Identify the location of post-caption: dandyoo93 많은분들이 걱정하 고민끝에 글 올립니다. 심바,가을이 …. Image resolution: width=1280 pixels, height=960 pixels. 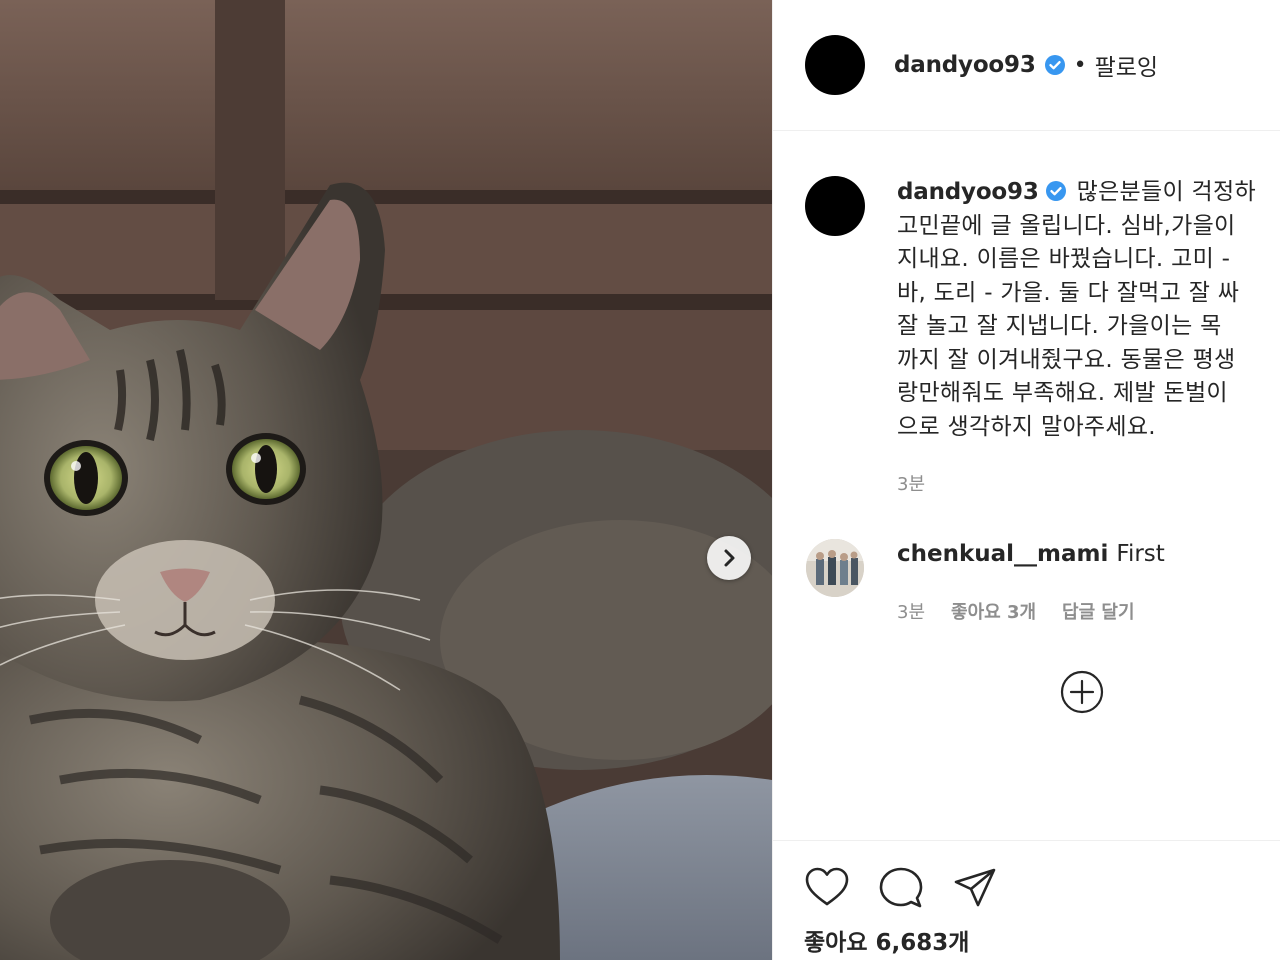
(1088, 310).